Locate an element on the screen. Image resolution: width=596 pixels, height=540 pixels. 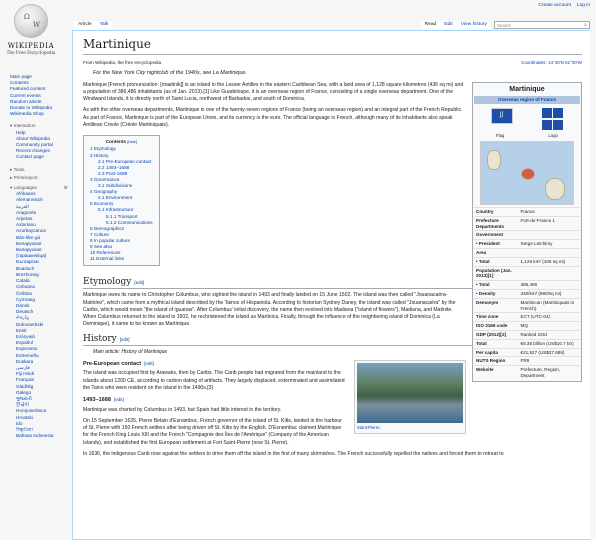
infobox-key: Total is located at coordinates (496, 343).